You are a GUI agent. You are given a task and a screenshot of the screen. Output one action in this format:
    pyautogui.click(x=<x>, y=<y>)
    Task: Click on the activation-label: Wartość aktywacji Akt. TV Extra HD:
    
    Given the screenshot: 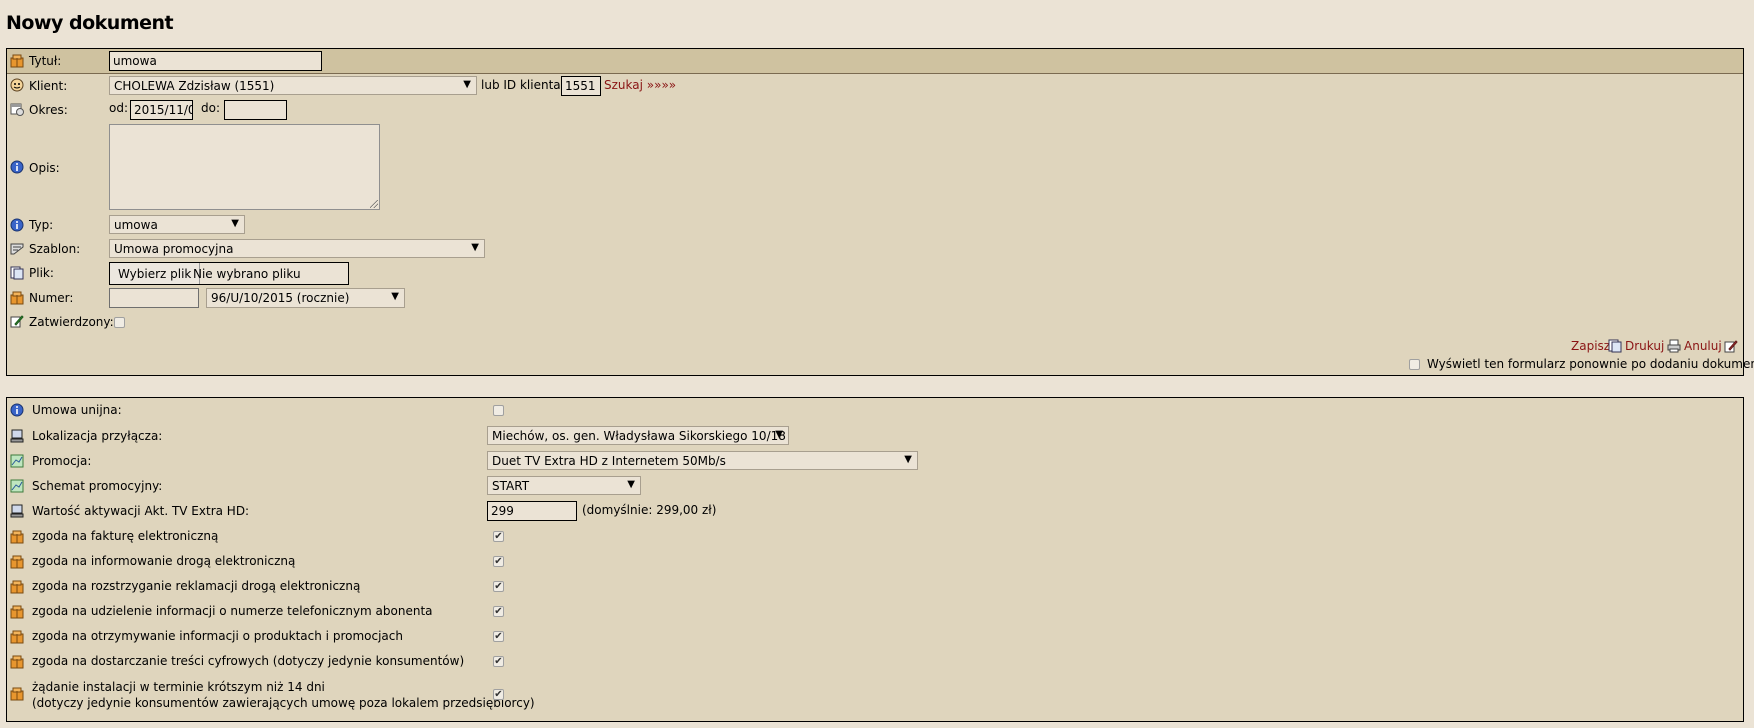 What is the action you would take?
    pyautogui.click(x=141, y=511)
    